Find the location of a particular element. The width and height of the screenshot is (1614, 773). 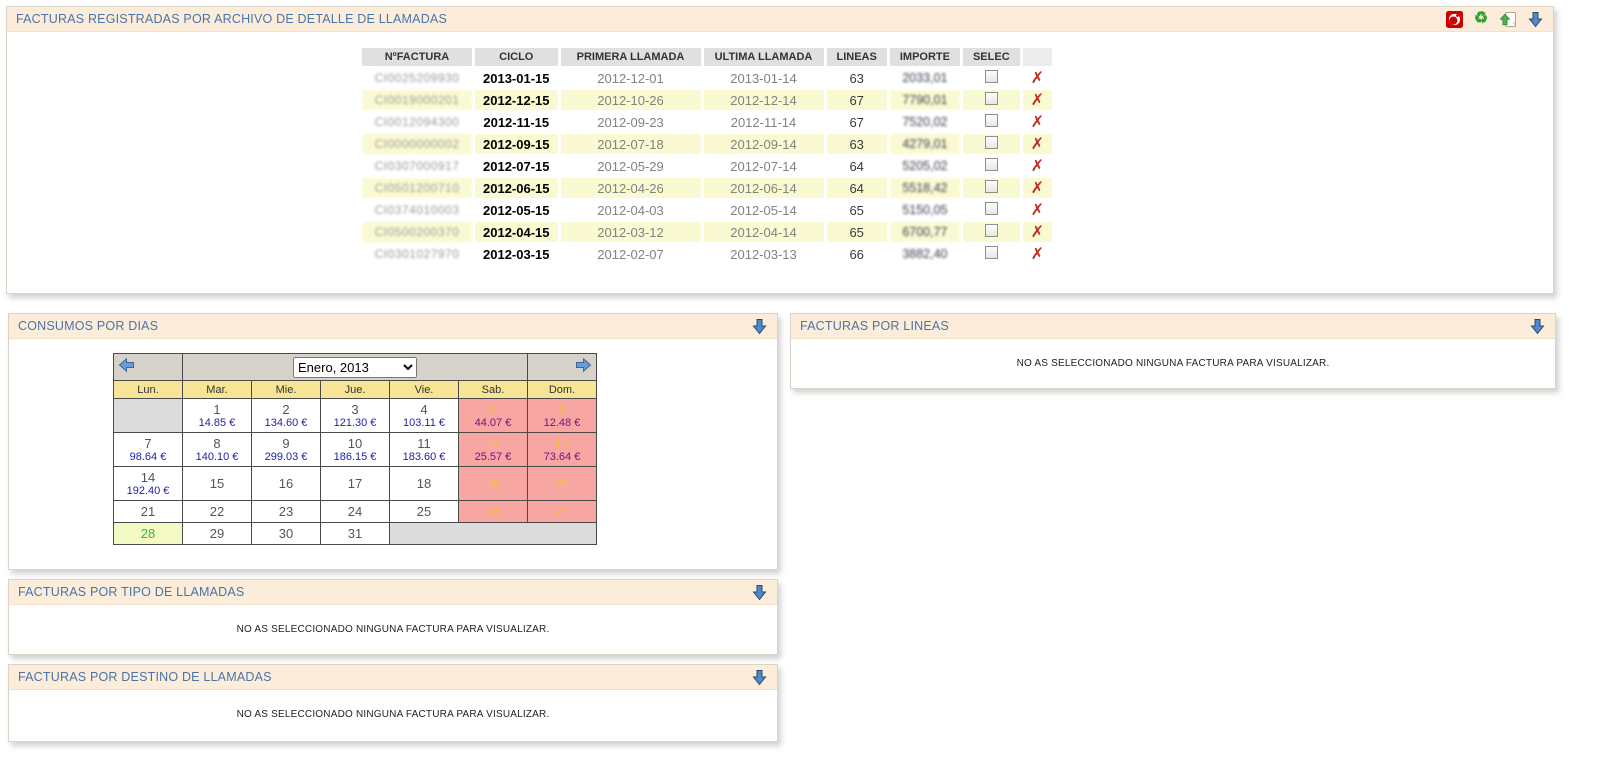

first-call-date: 2012-03-12 is located at coordinates (630, 232).